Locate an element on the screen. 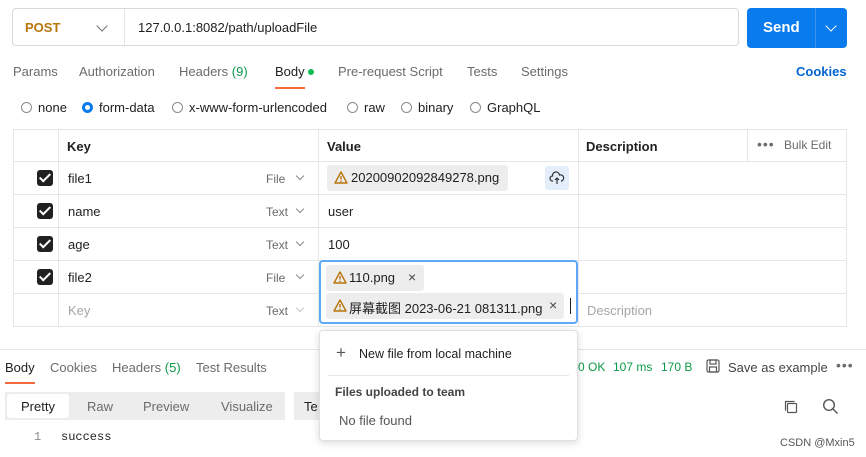 This screenshot has height=457, width=866. tab-params: Params is located at coordinates (35, 71).